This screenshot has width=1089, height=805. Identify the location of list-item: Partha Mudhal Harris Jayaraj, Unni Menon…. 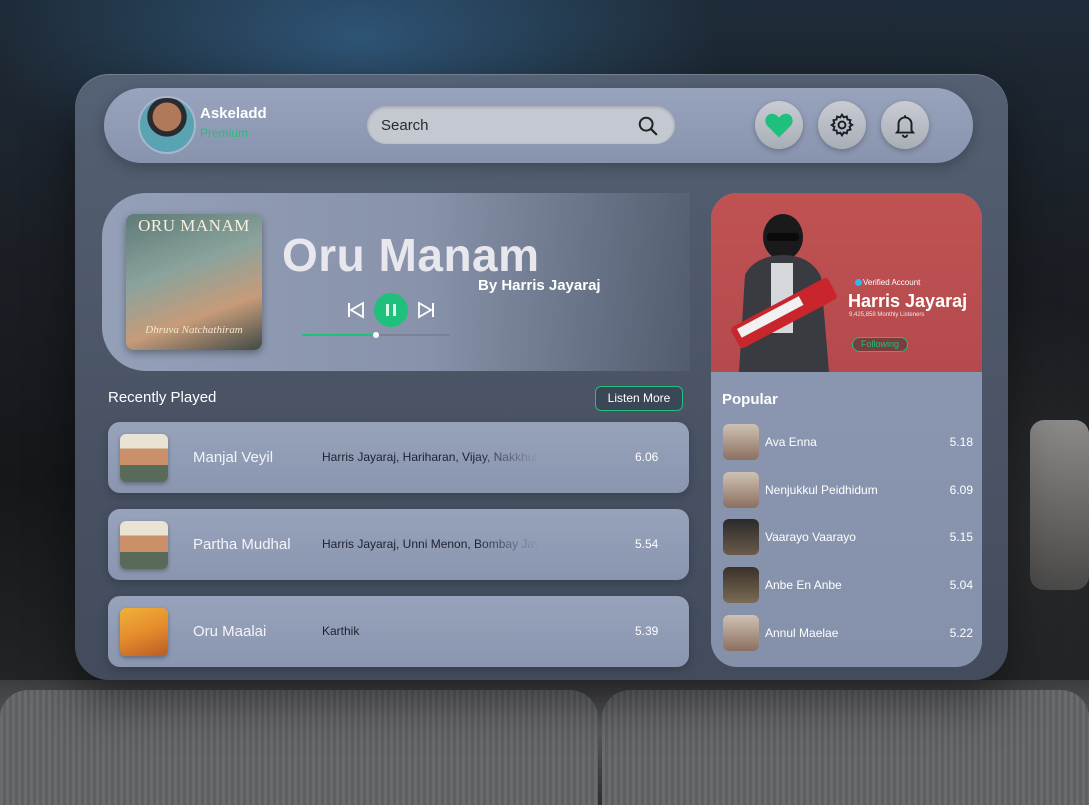
(398, 544).